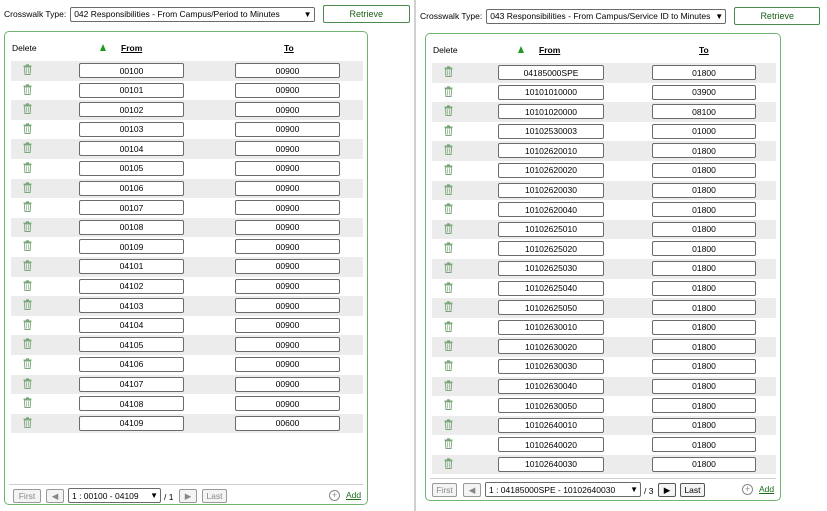 Image resolution: width=827 pixels, height=511 pixels. I want to click on from-input: 10102630030, so click(551, 366).